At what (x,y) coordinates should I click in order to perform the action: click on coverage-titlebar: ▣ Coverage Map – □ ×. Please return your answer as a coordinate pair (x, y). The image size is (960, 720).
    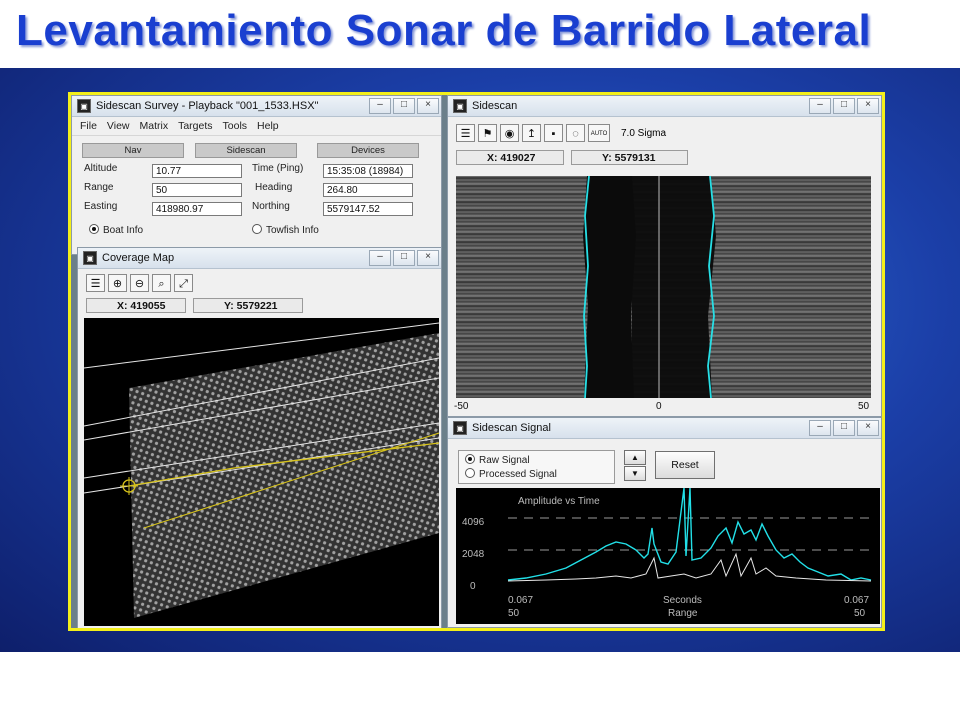
    Looking at the image, I should click on (259, 258).